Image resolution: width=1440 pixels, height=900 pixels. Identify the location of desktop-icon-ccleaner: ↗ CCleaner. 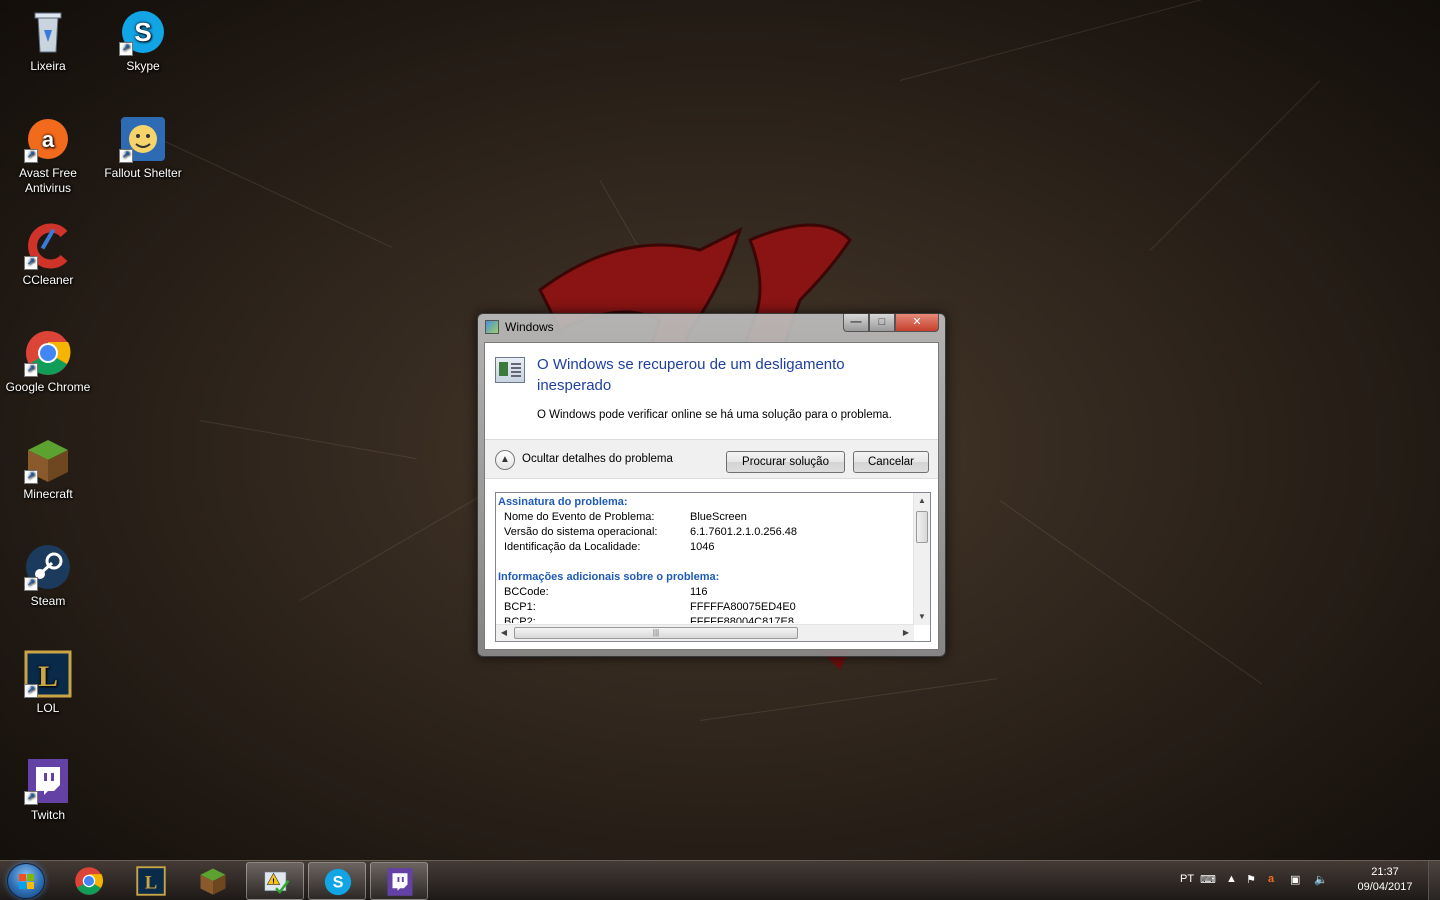
(48, 255).